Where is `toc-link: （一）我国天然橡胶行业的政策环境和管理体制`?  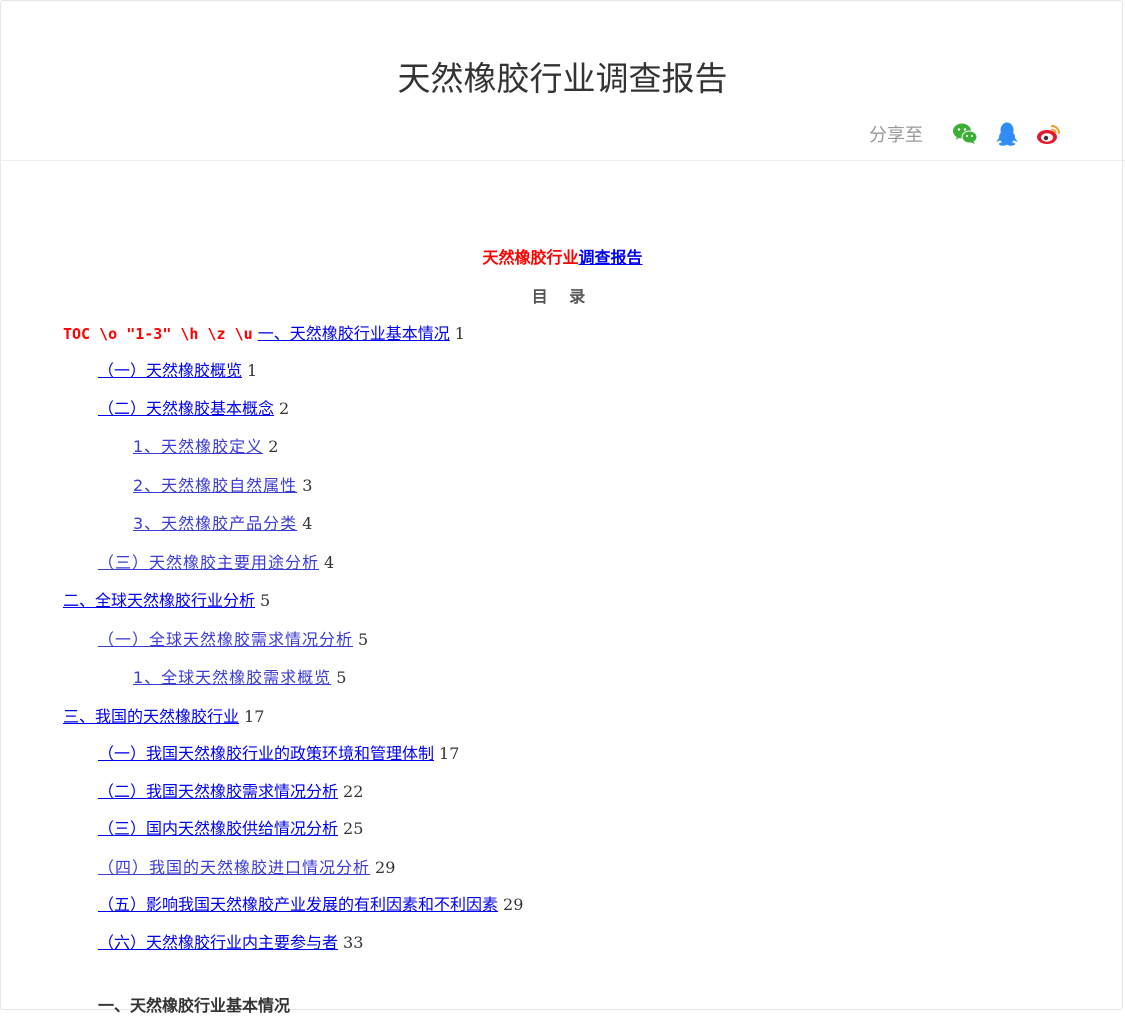 toc-link: （一）我国天然橡胶行业的政策环境和管理体制 is located at coordinates (266, 753).